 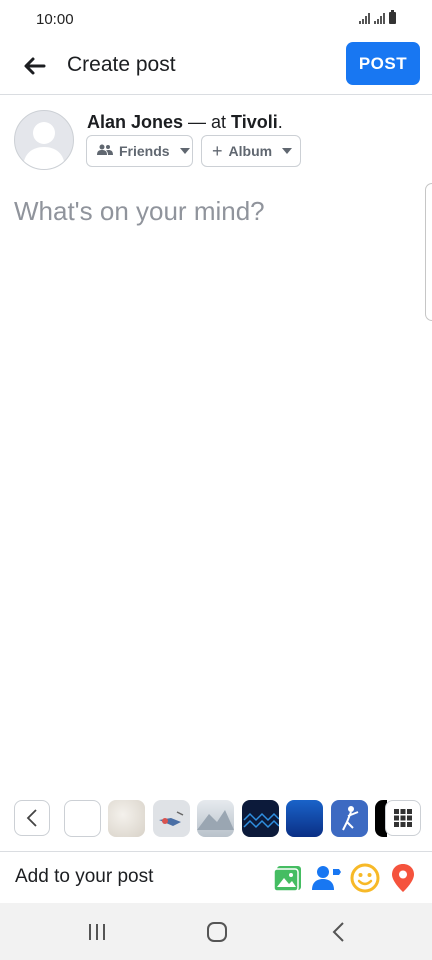 I want to click on background-swatch-white, so click(x=82, y=818).